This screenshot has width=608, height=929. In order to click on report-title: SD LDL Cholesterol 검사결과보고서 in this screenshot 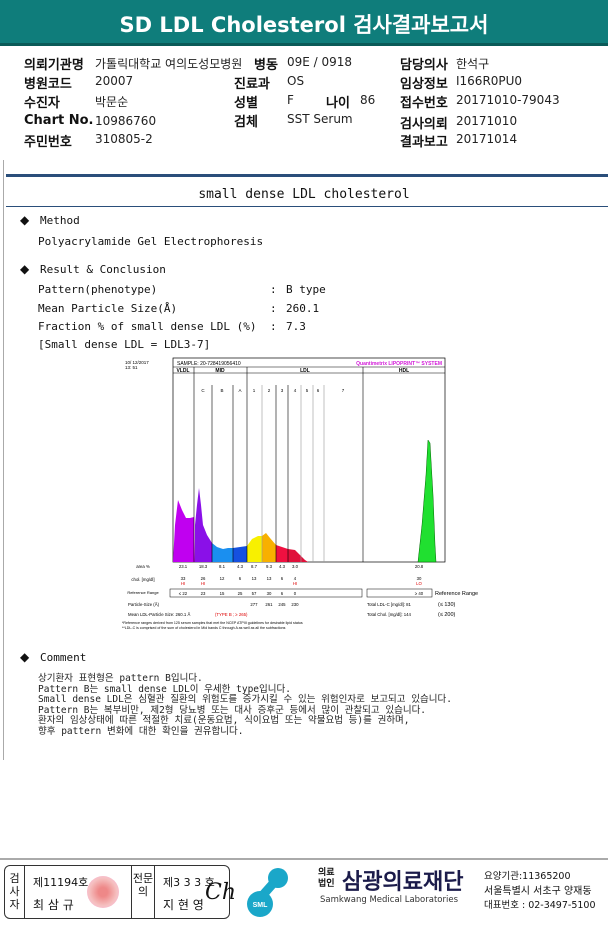, I will do `click(304, 25)`.